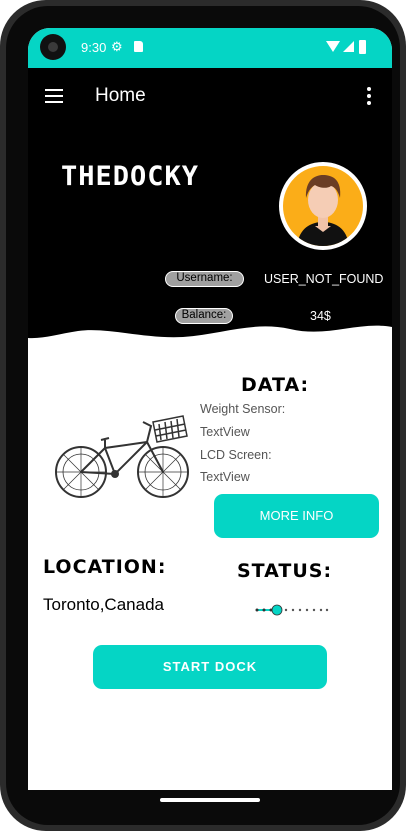  I want to click on toolbar-title: Home, so click(120, 95).